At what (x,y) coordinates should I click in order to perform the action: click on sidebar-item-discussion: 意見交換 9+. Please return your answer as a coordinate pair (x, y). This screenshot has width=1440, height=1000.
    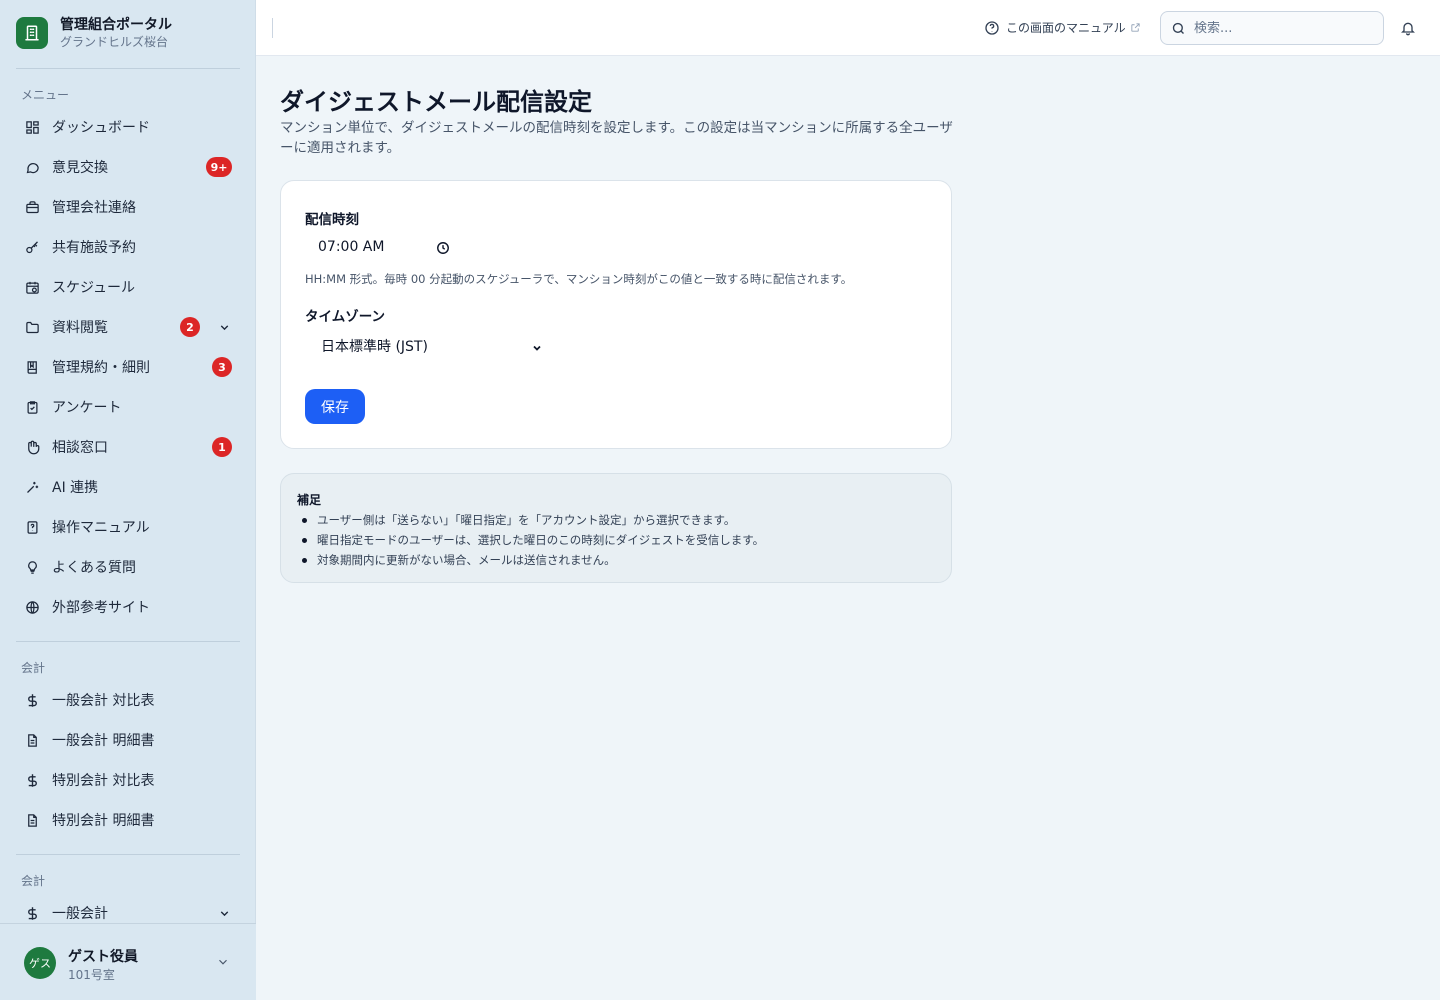
    Looking at the image, I should click on (128, 167).